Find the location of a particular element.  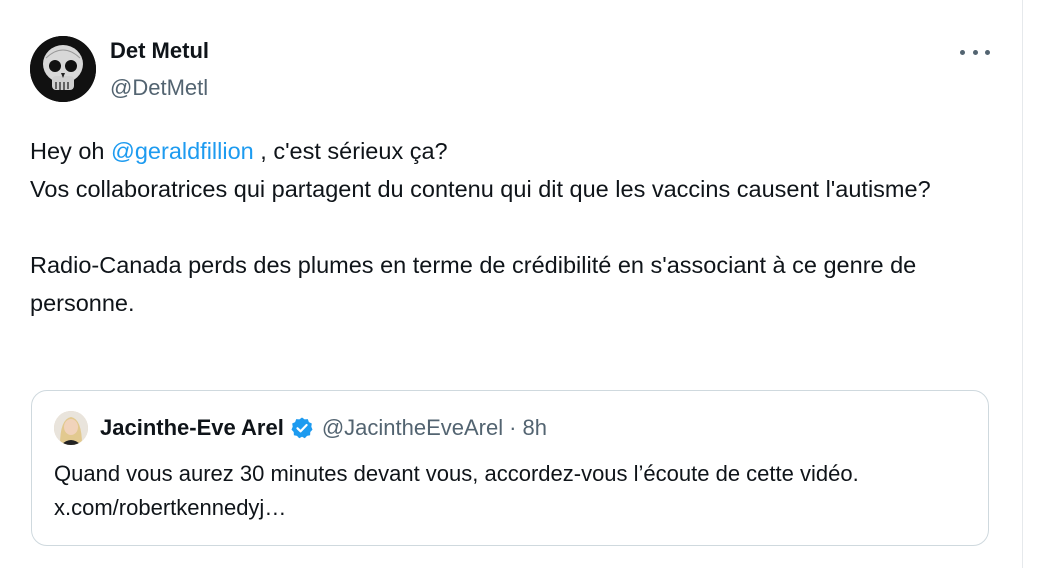

quote-header: Jacinthe-Eve Arel @JacintheEveArel · 8h is located at coordinates (323, 428).